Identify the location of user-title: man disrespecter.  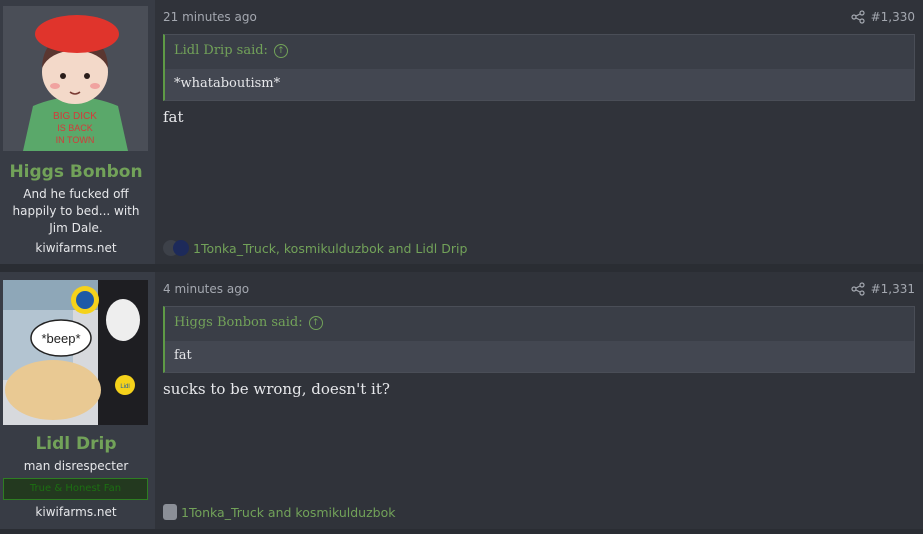
(76, 466).